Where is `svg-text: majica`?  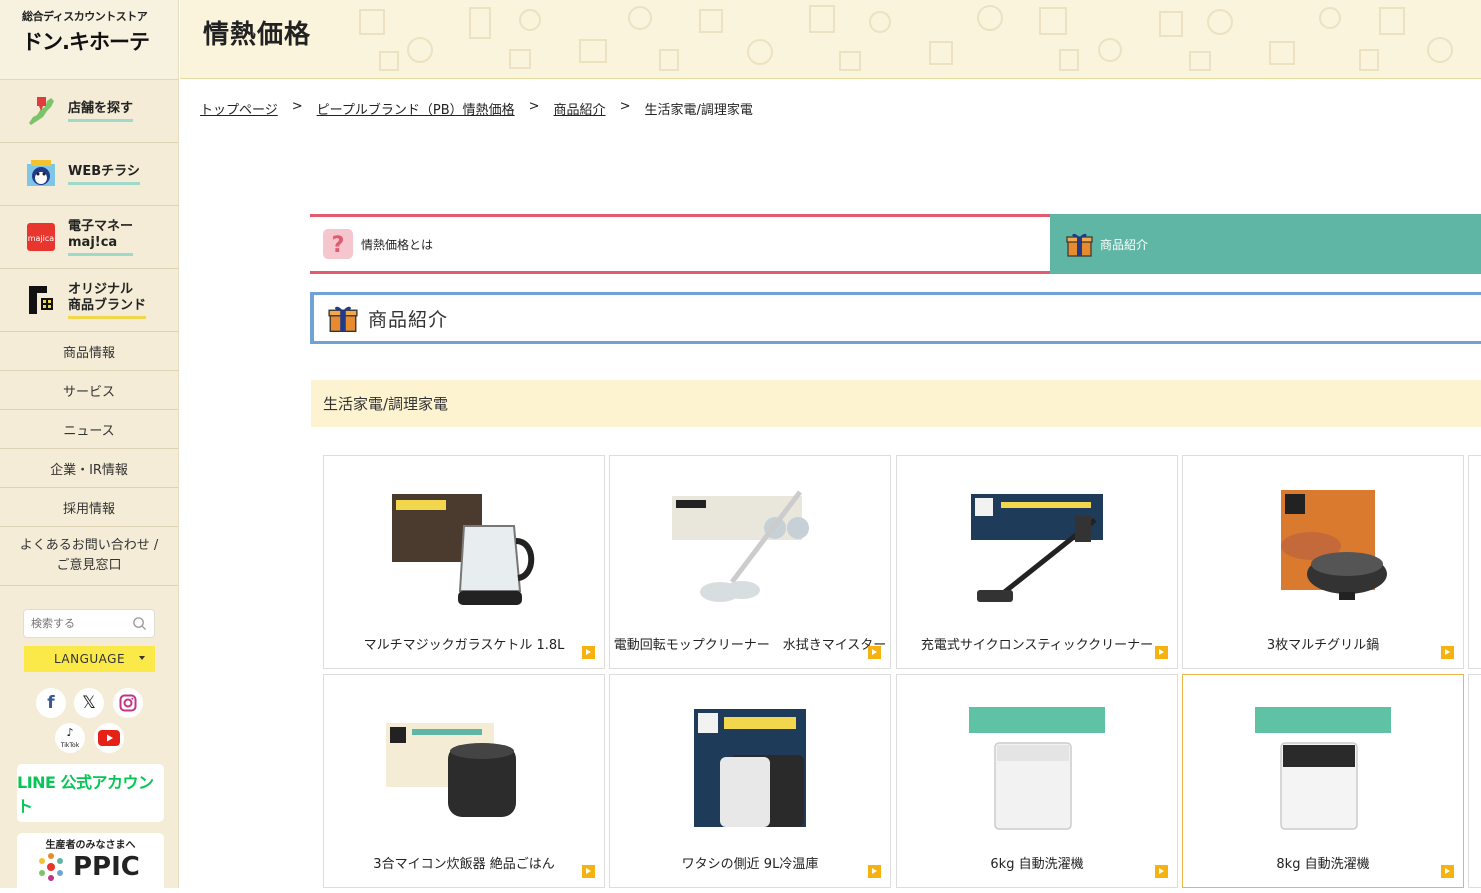 svg-text: majica is located at coordinates (41, 238).